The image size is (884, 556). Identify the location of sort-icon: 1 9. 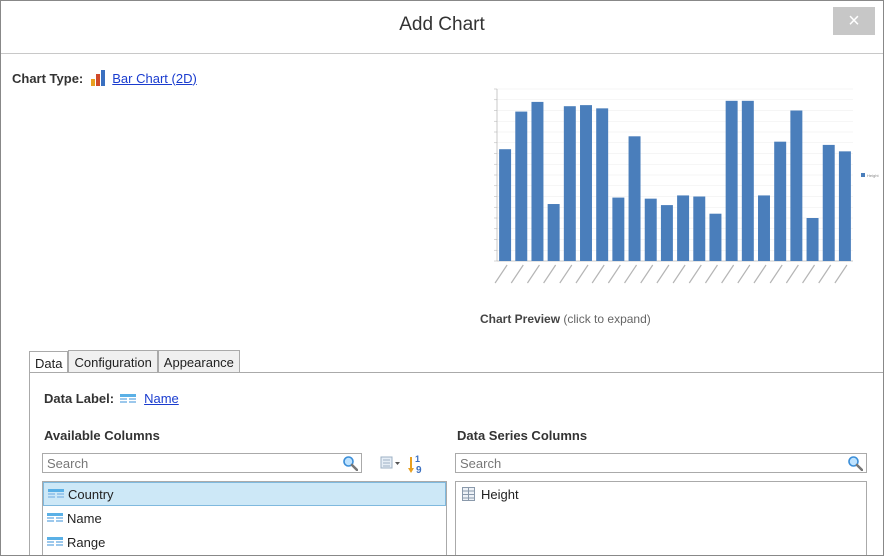
(416, 464).